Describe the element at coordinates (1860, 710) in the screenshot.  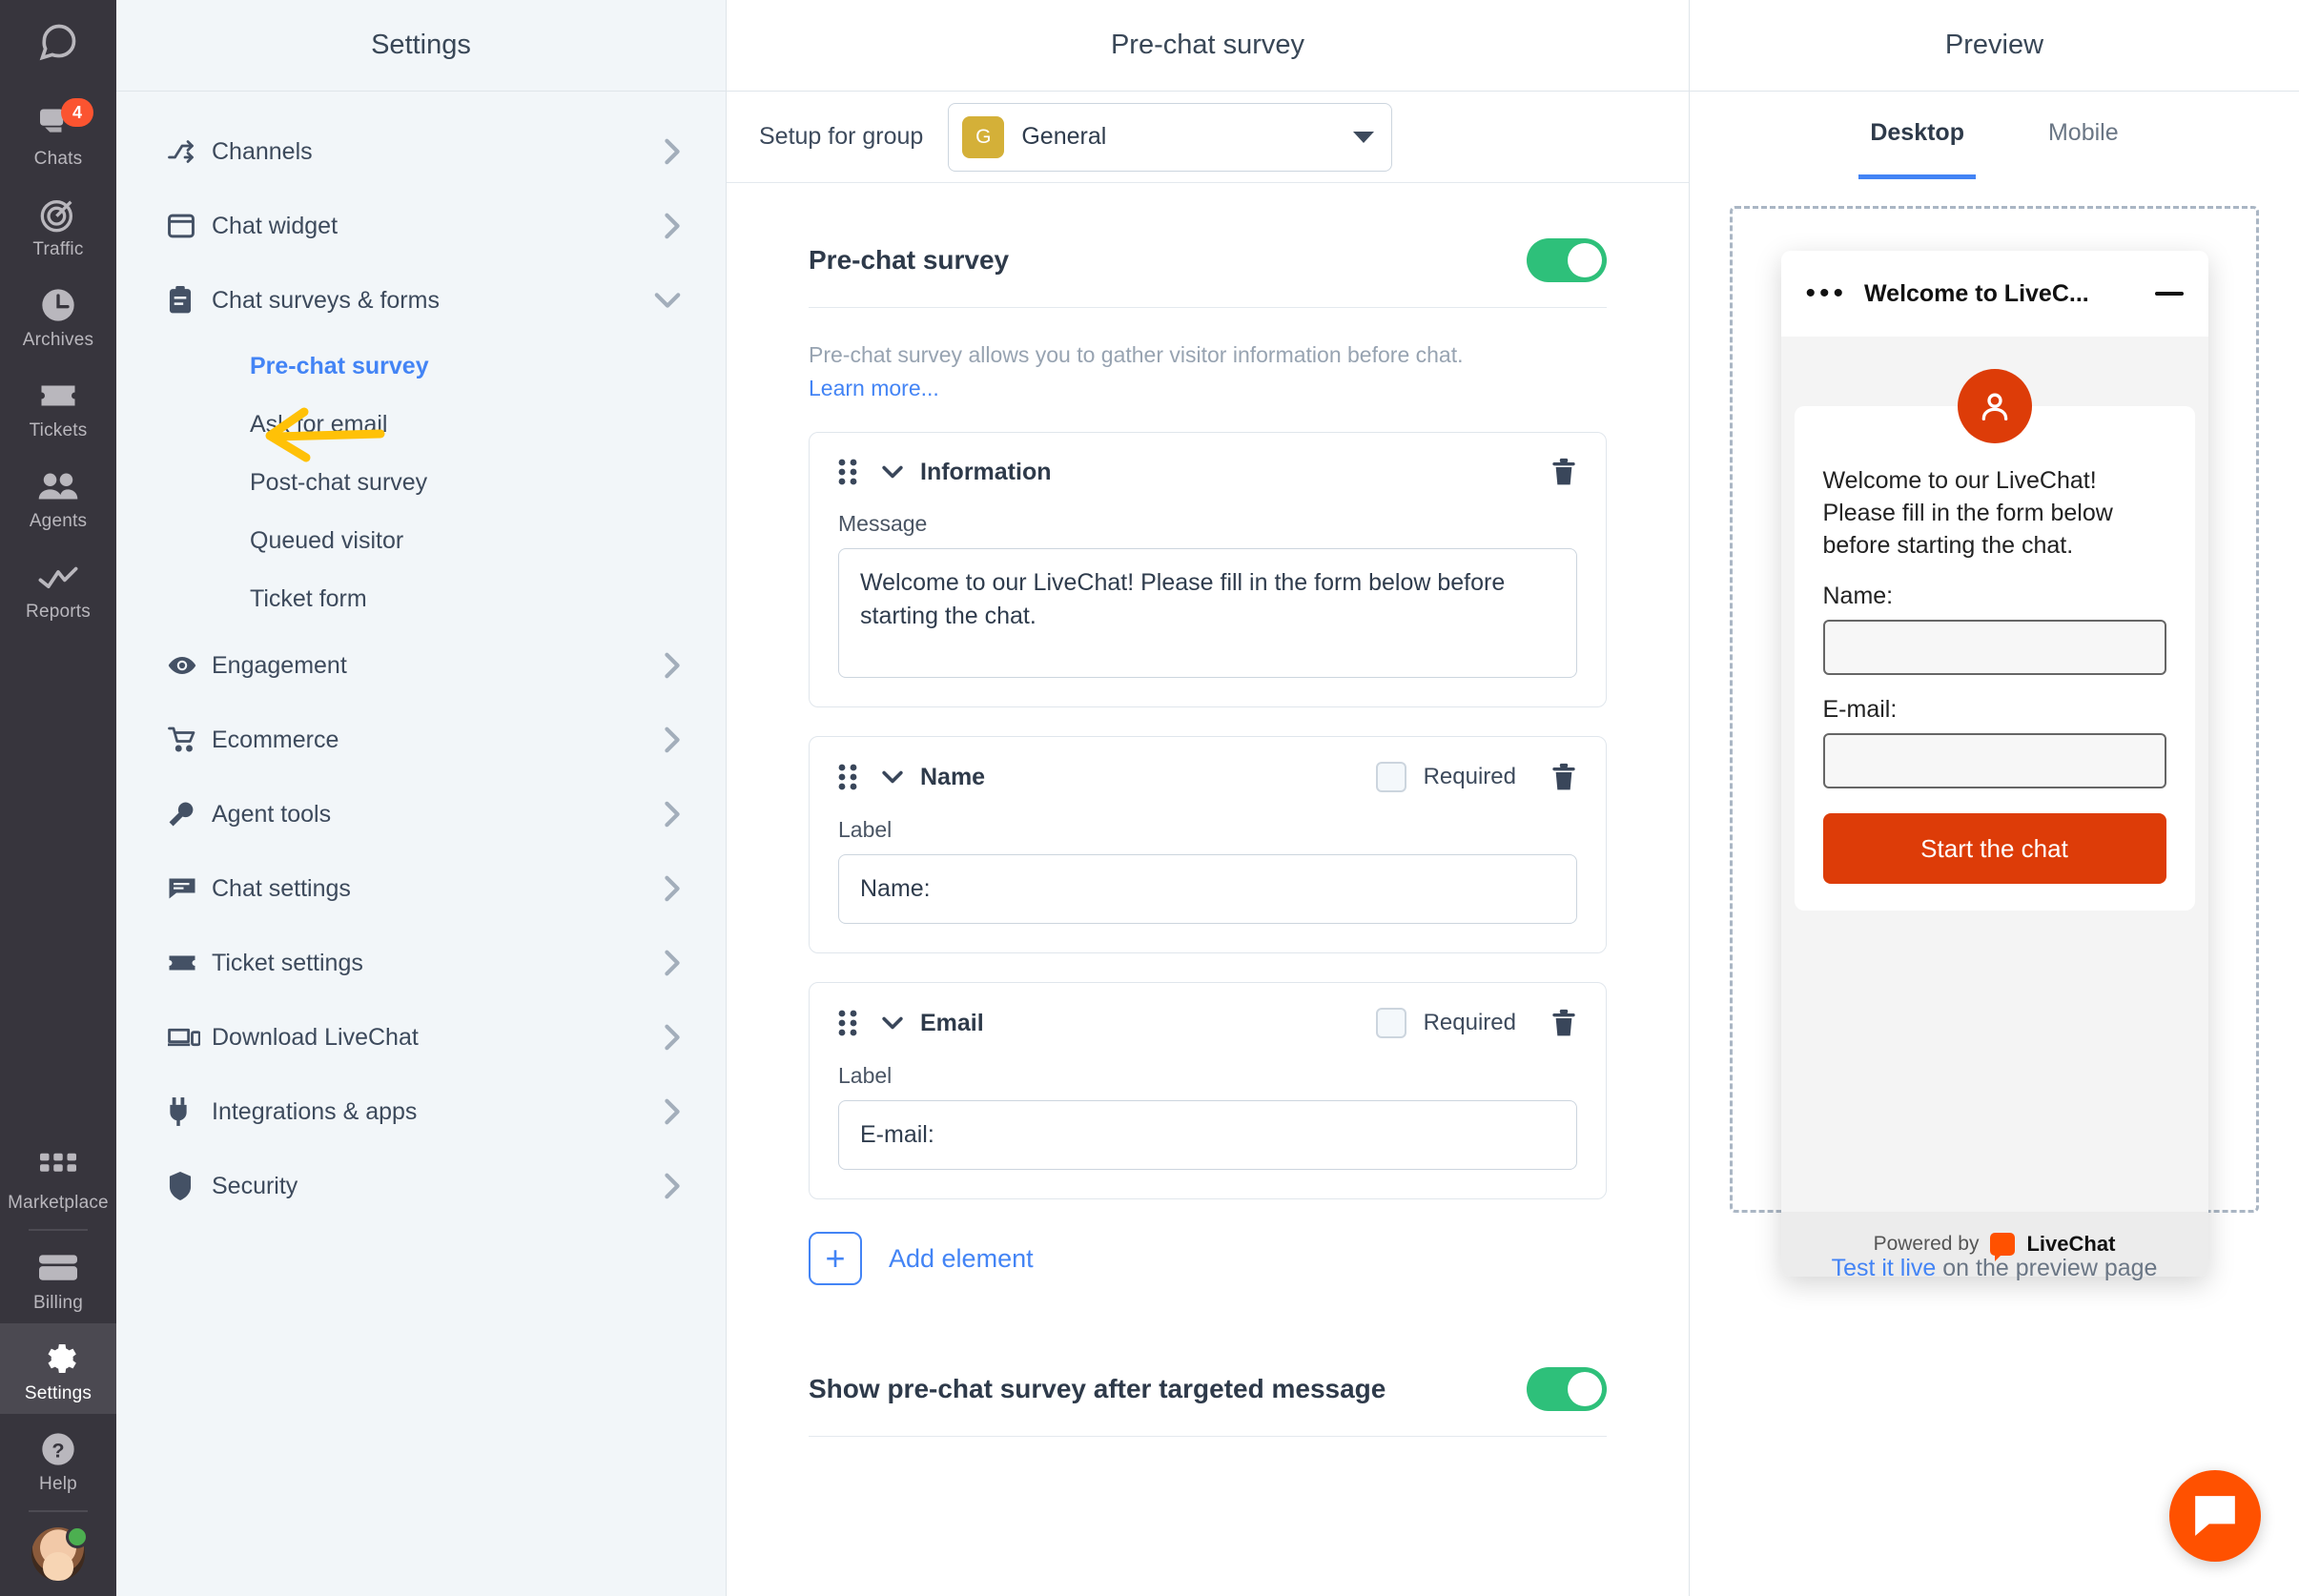
I see `widget-email-label: E-mail:` at that location.